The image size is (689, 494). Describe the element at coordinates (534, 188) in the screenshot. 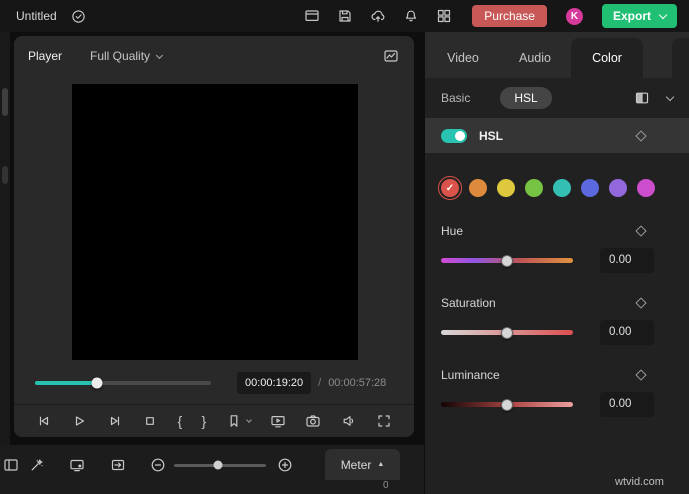

I see `swatch-green` at that location.